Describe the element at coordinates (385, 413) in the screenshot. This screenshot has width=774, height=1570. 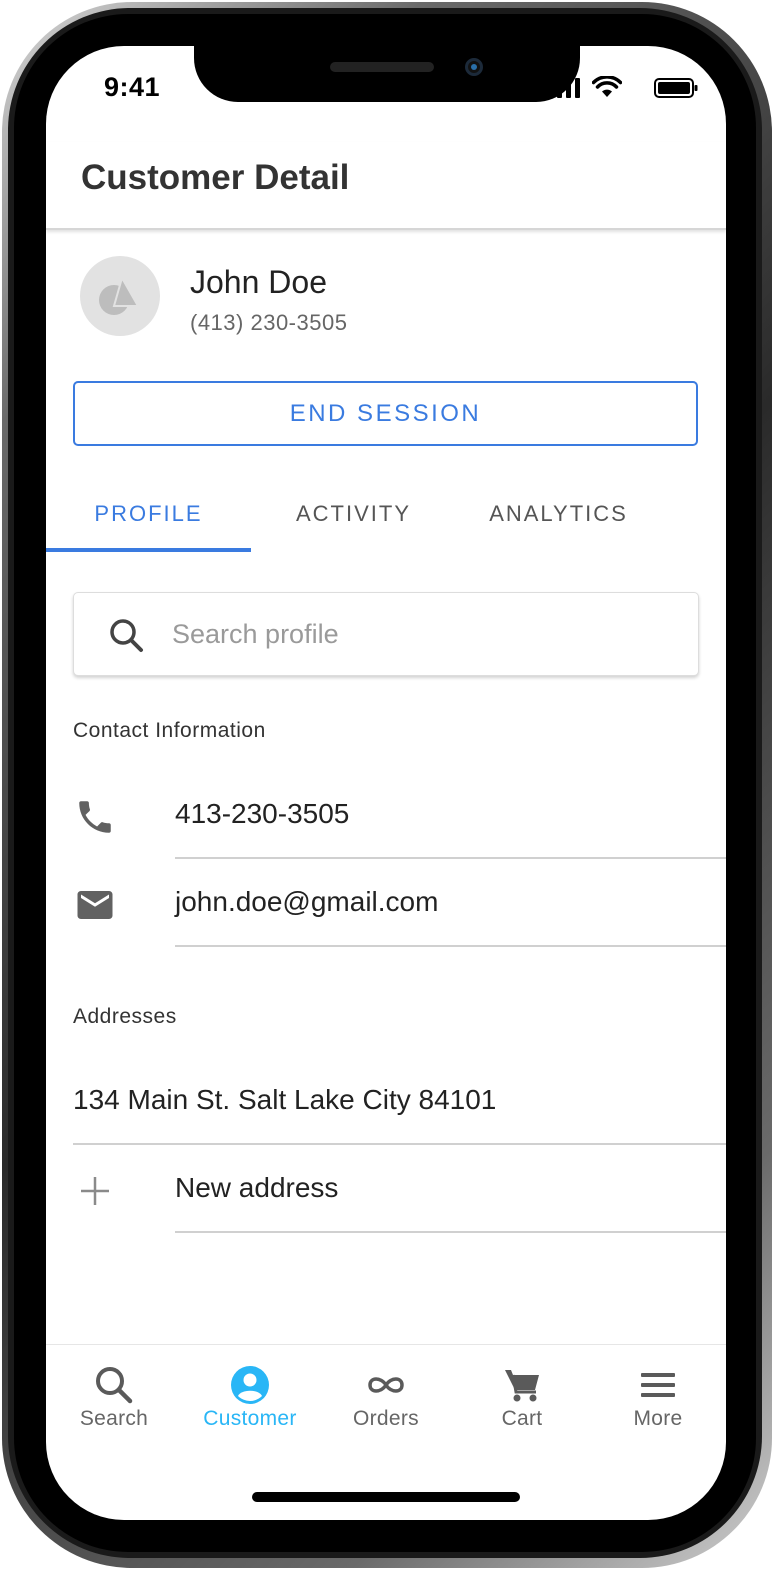
I see `end-session-button: END SESSION` at that location.